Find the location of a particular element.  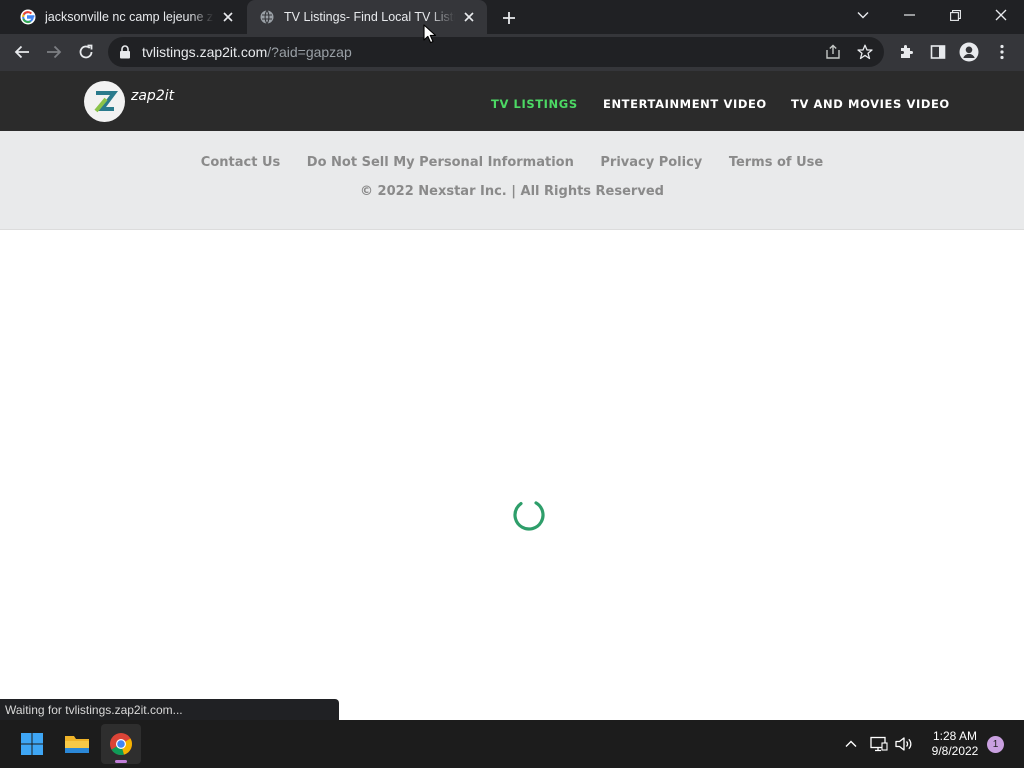

url-text: tvlistings.zap2it.com/?aid=gapzap is located at coordinates (247, 52).